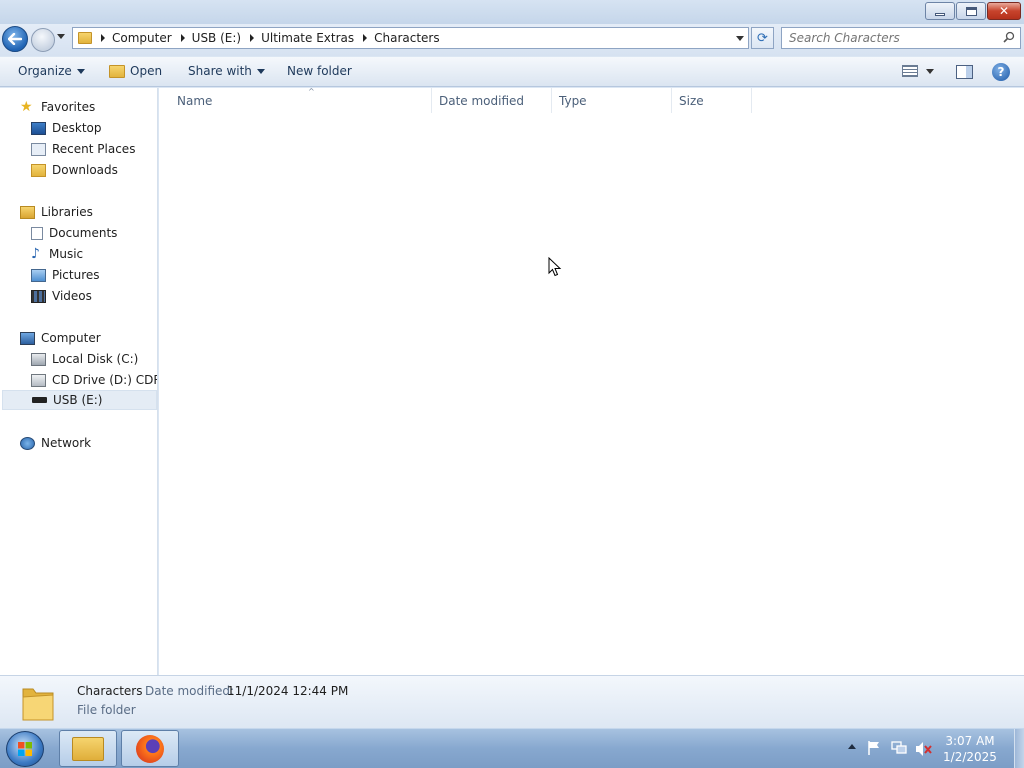 The image size is (1024, 768). I want to click on help-icon: ?, so click(1001, 72).